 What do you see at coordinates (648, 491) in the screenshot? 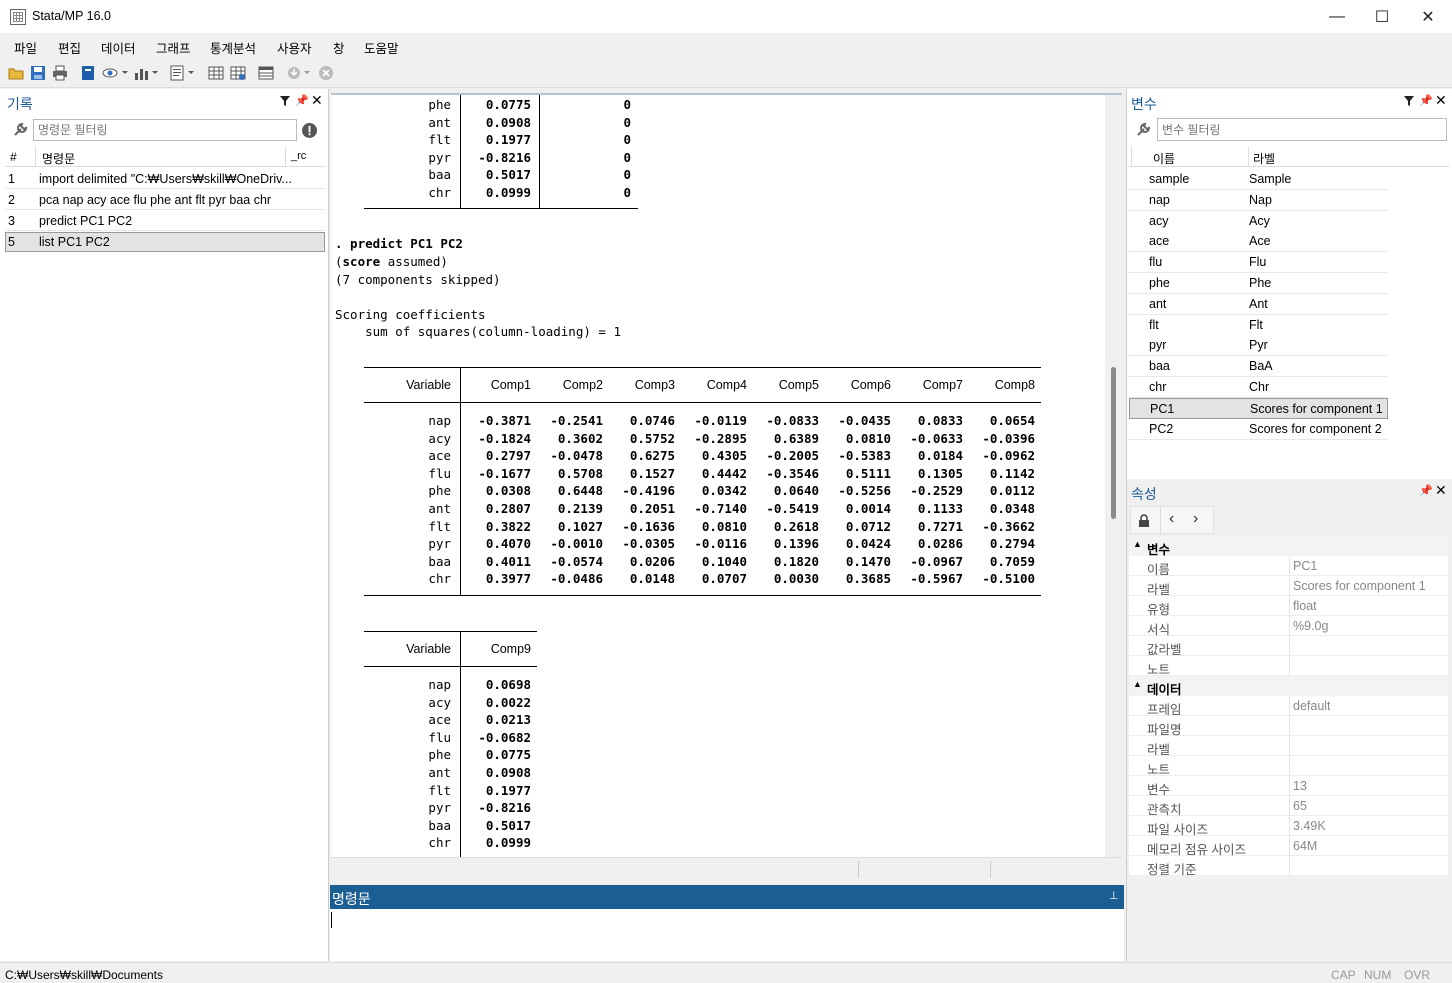
I see `table-cell: -0.4196` at bounding box center [648, 491].